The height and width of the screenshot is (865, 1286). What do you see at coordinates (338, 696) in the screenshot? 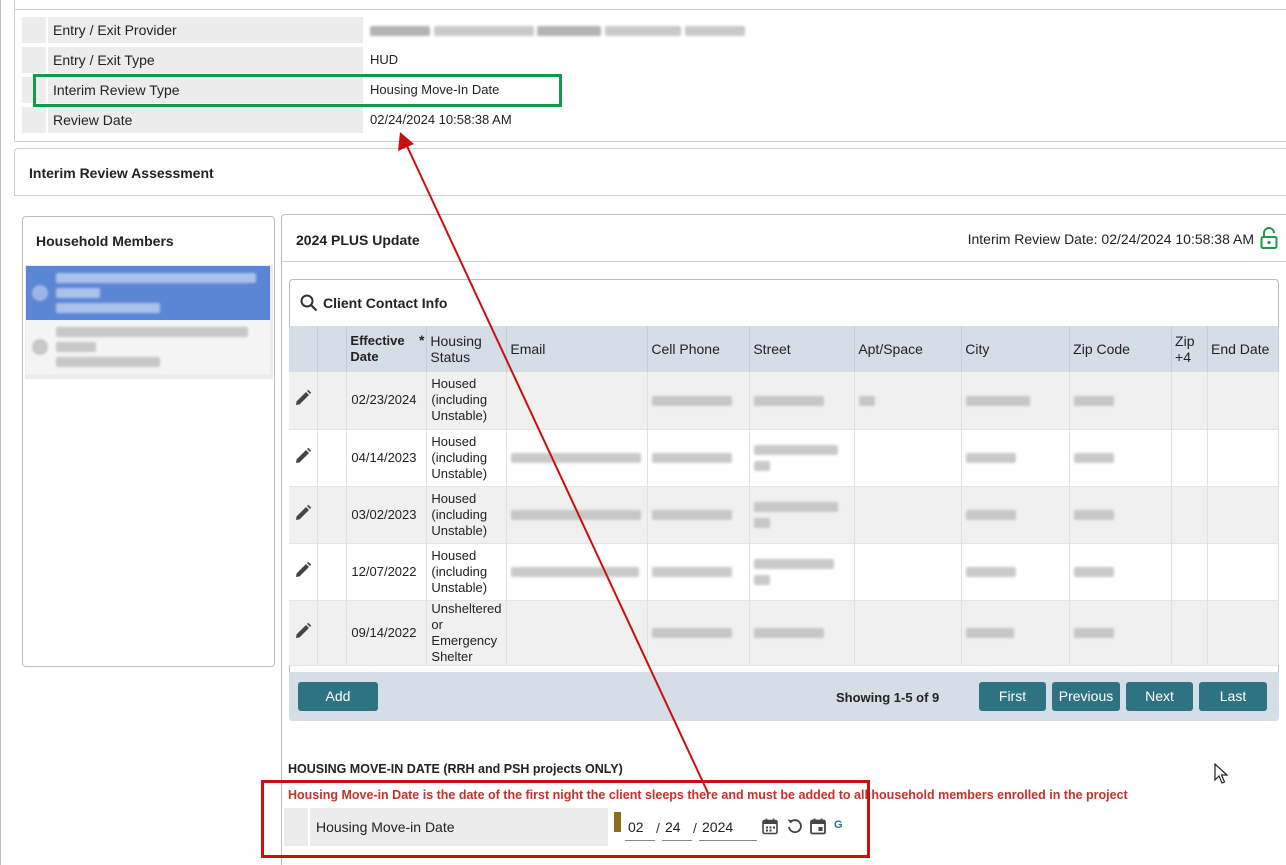
I see `add-button: Add` at bounding box center [338, 696].